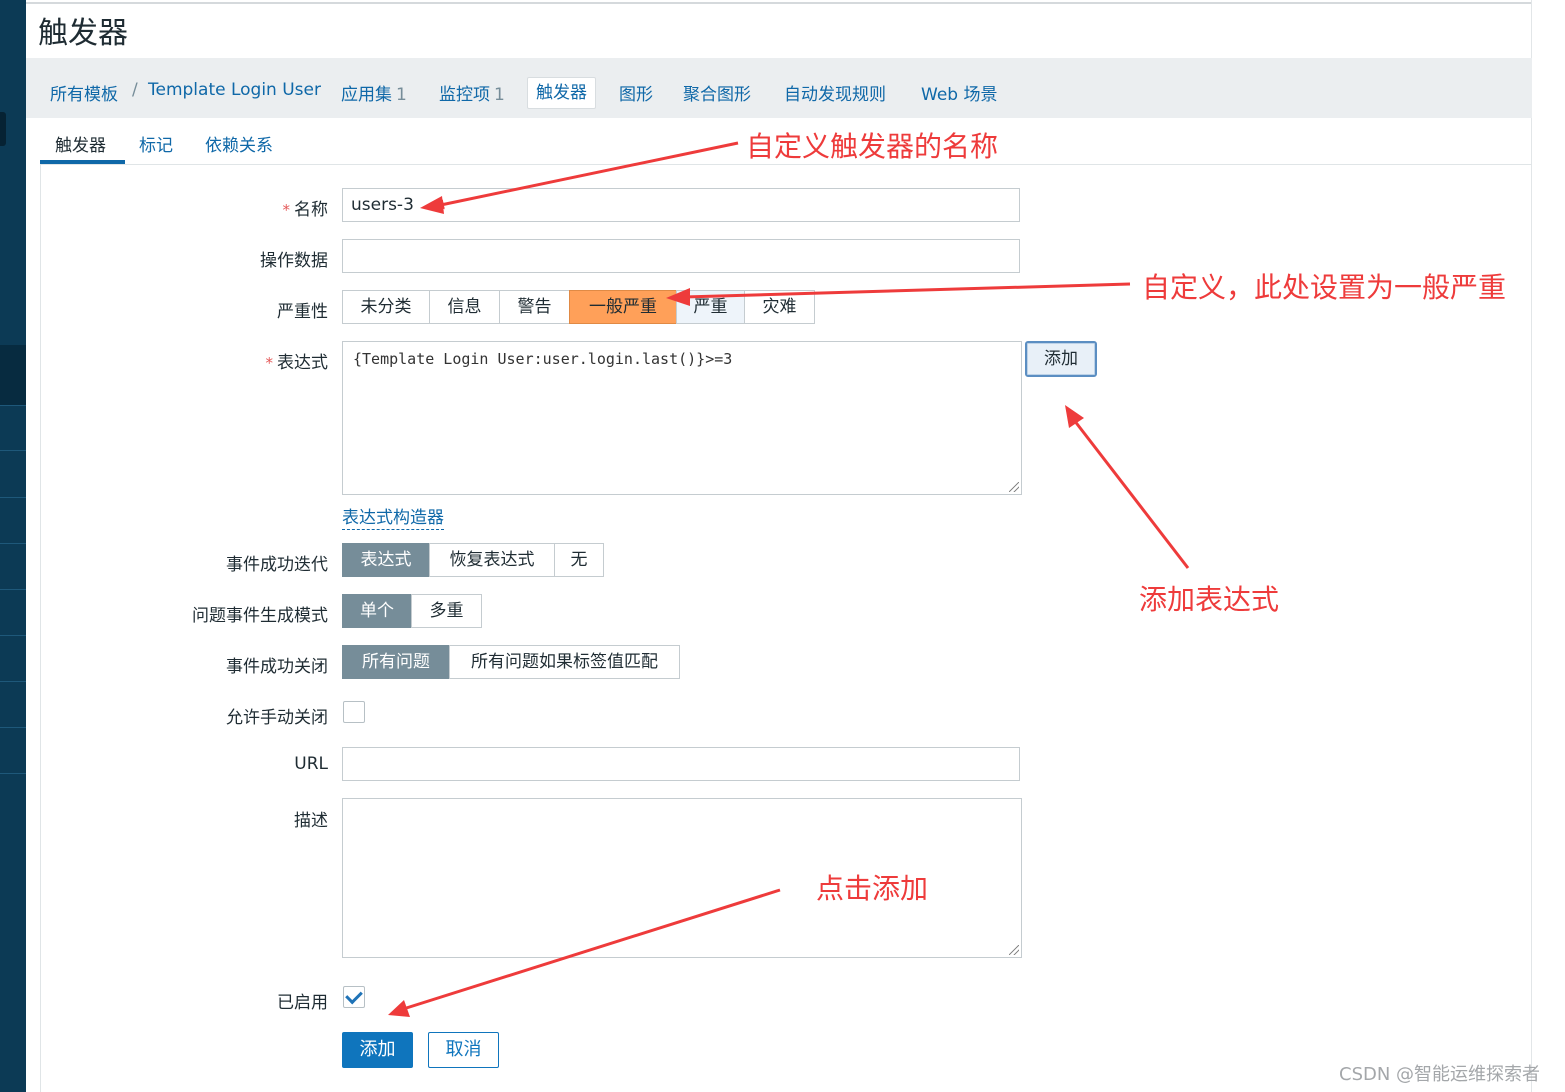  What do you see at coordinates (534, 307) in the screenshot?
I see `severity-warning: 警告` at bounding box center [534, 307].